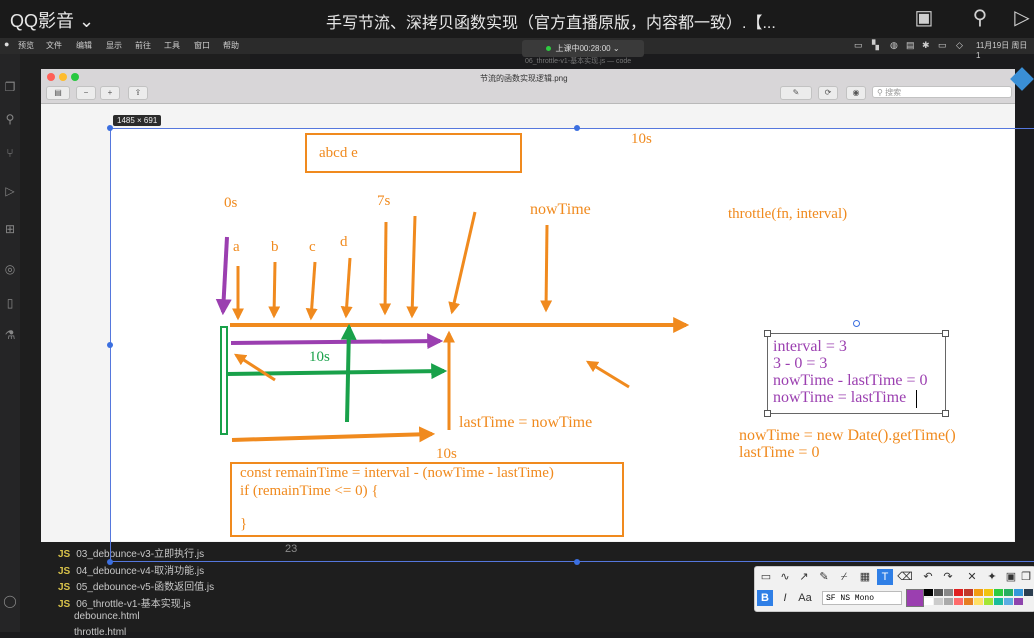 The width and height of the screenshot is (1034, 638). Describe the element at coordinates (905, 577) in the screenshot. I see `eraser-icon: ⌫` at that location.